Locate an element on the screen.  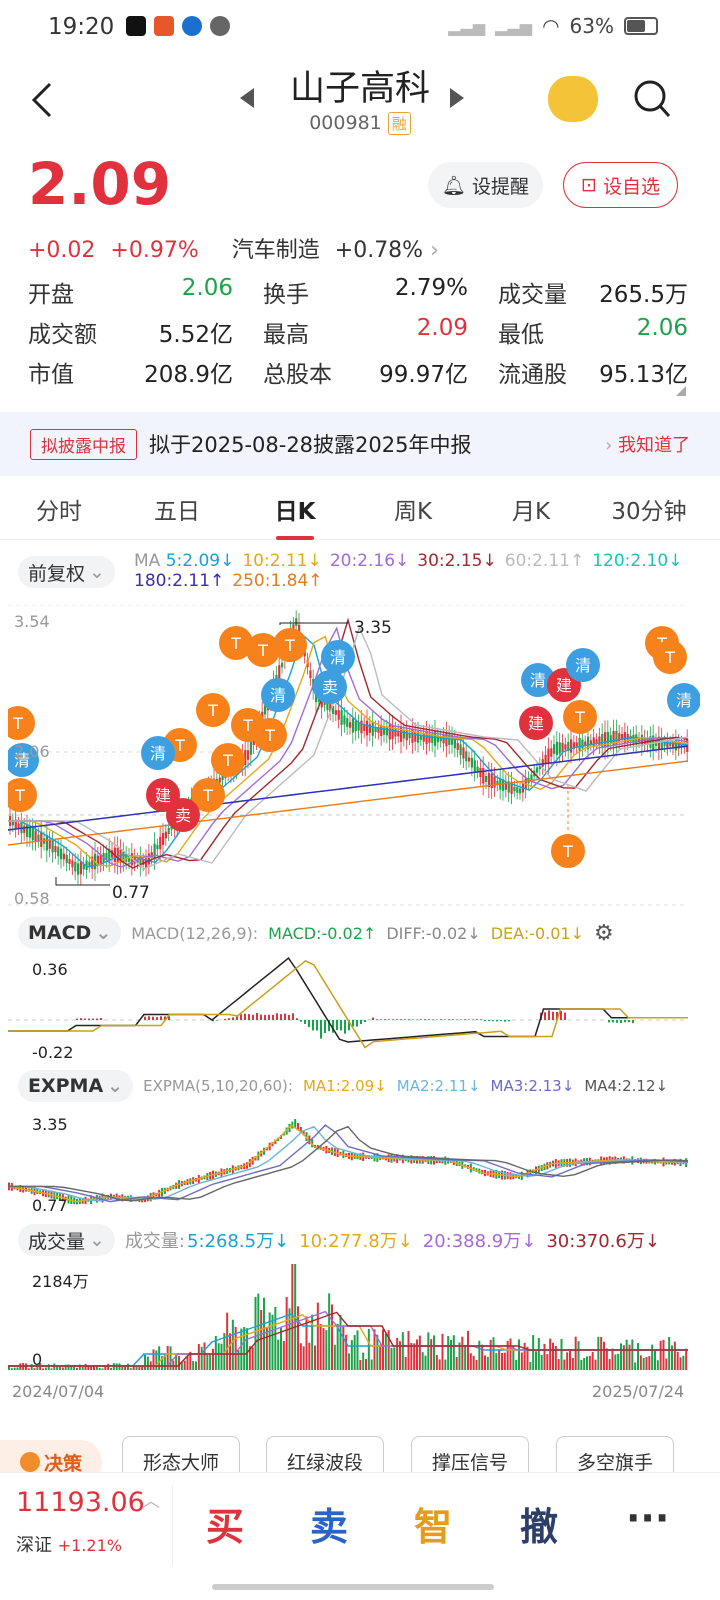
svg-text: 清 is located at coordinates (278, 695).